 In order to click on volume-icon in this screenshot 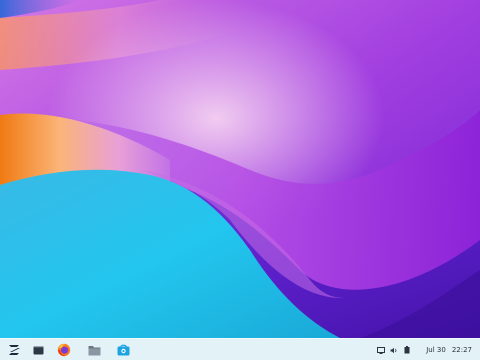, I will do `click(394, 350)`.